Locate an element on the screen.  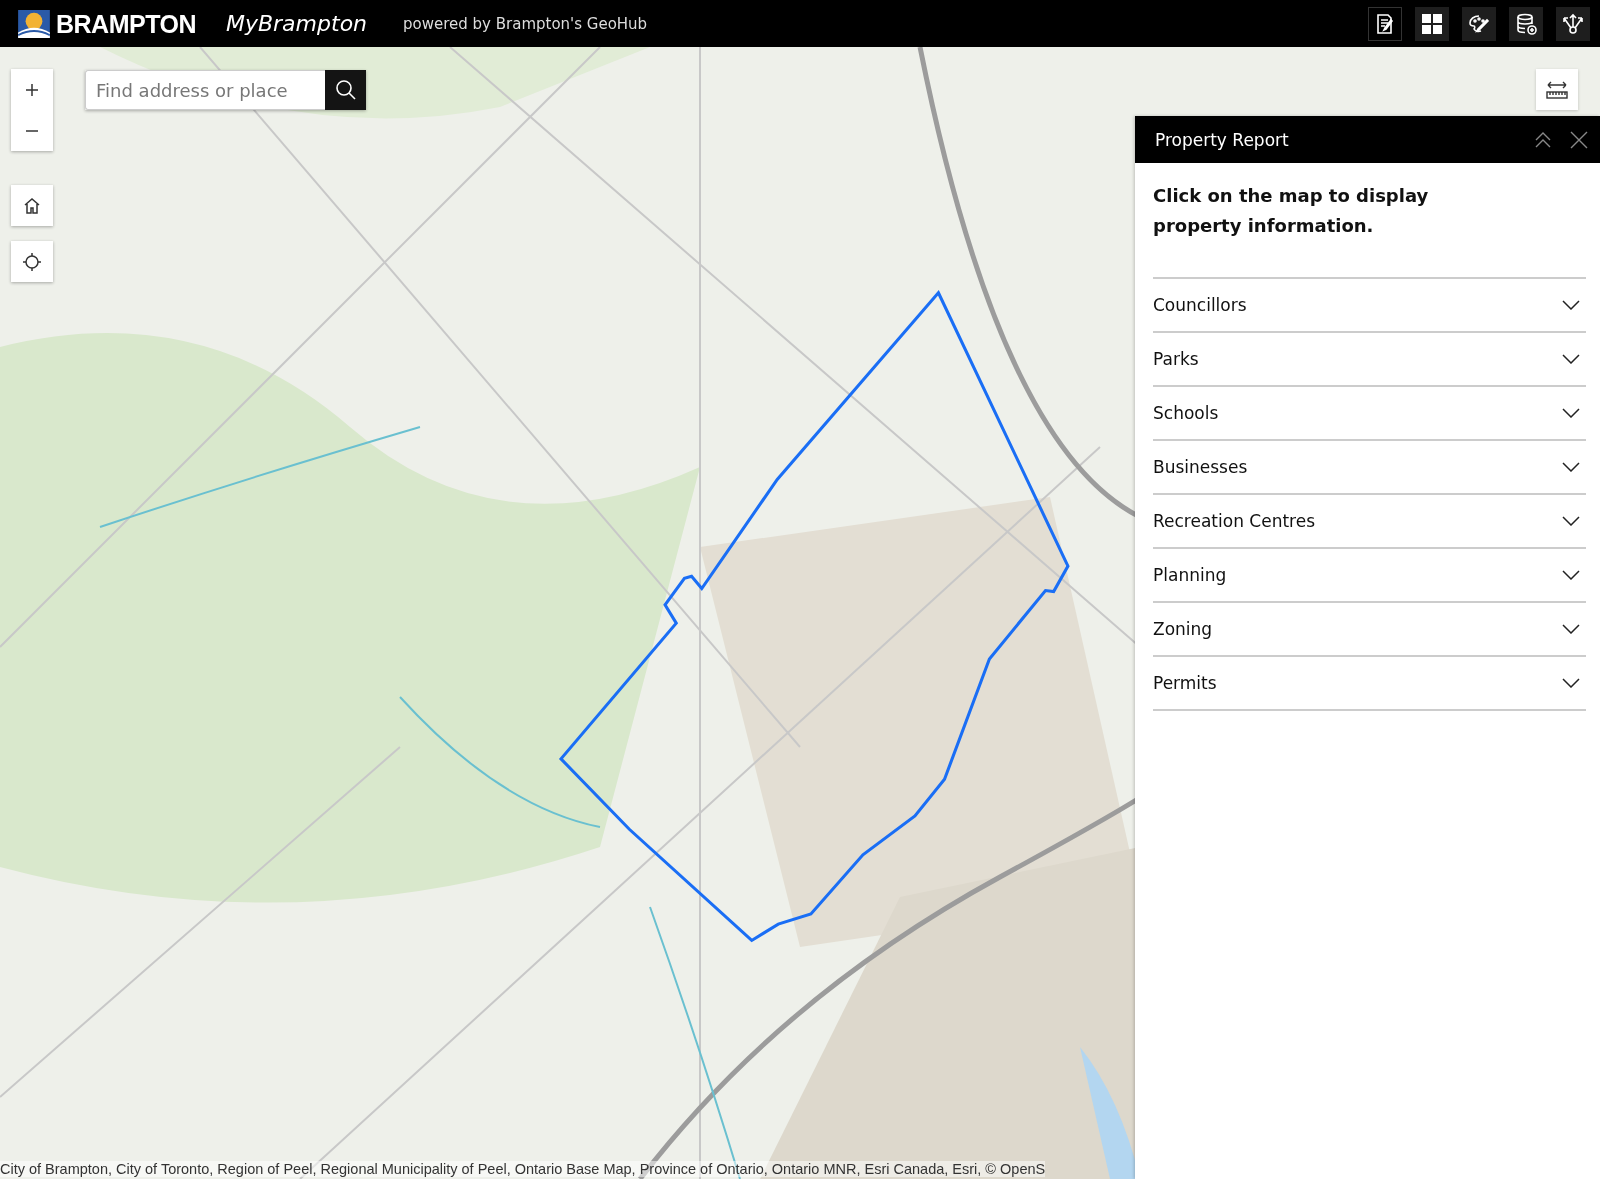
panel-title: Property Report is located at coordinates (1222, 139).